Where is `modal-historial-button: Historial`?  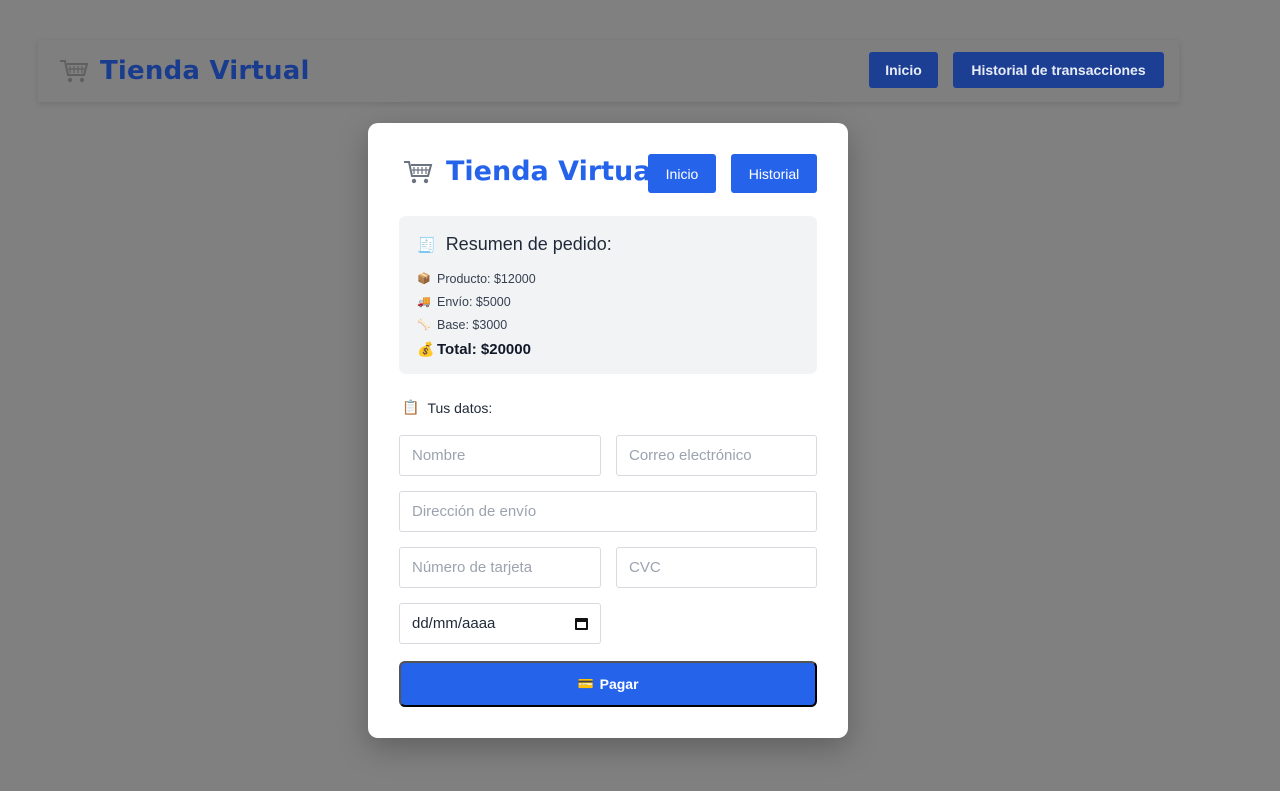 modal-historial-button: Historial is located at coordinates (774, 173).